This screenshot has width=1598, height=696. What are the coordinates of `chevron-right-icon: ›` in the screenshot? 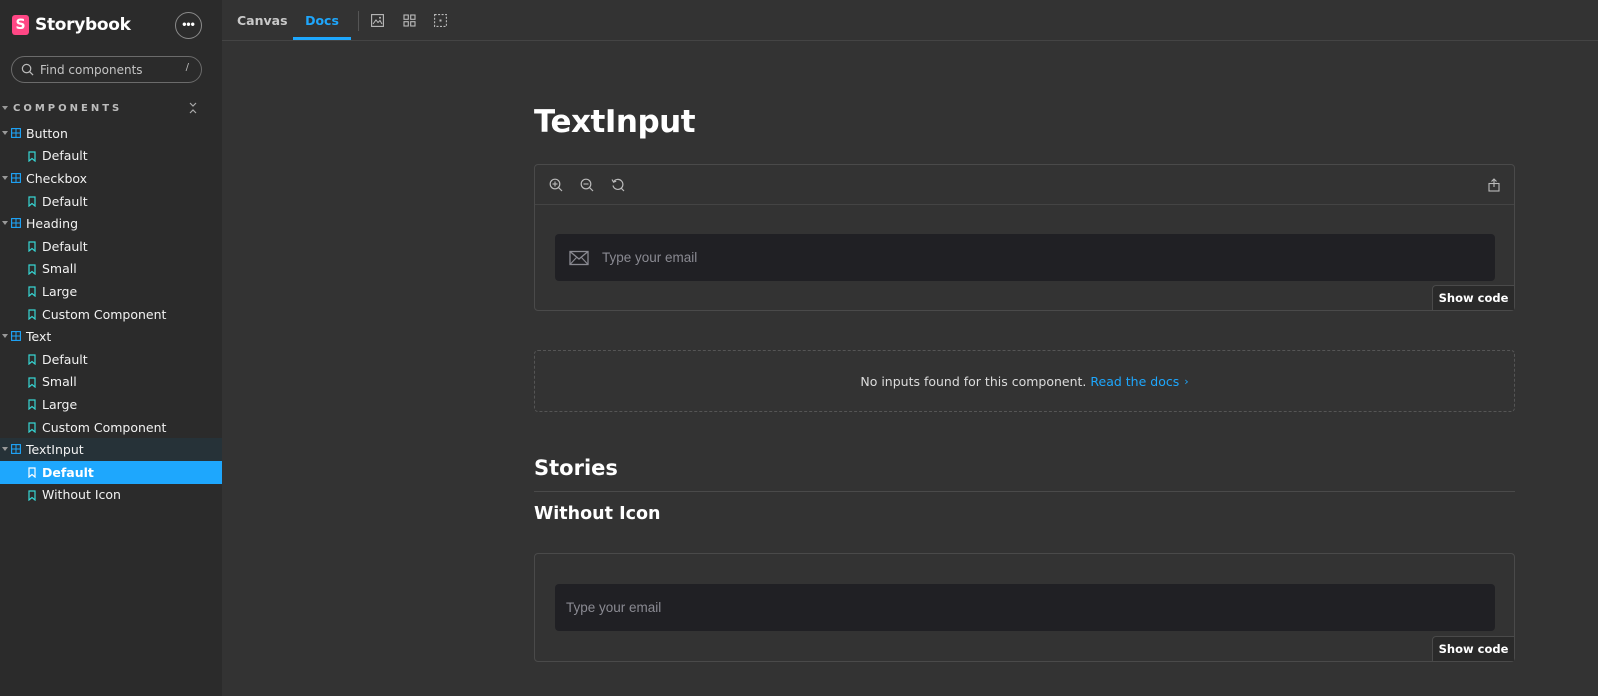 It's located at (1186, 381).